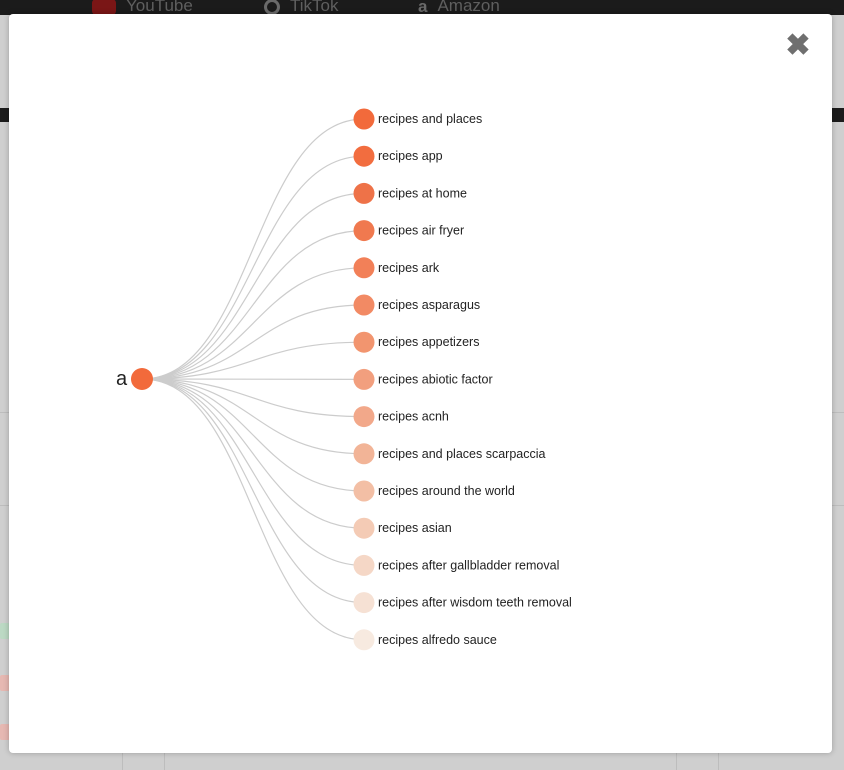 This screenshot has height=770, width=844. What do you see at coordinates (475, 603) in the screenshot?
I see `suggestion-label: recipes after wisdom teeth removal` at bounding box center [475, 603].